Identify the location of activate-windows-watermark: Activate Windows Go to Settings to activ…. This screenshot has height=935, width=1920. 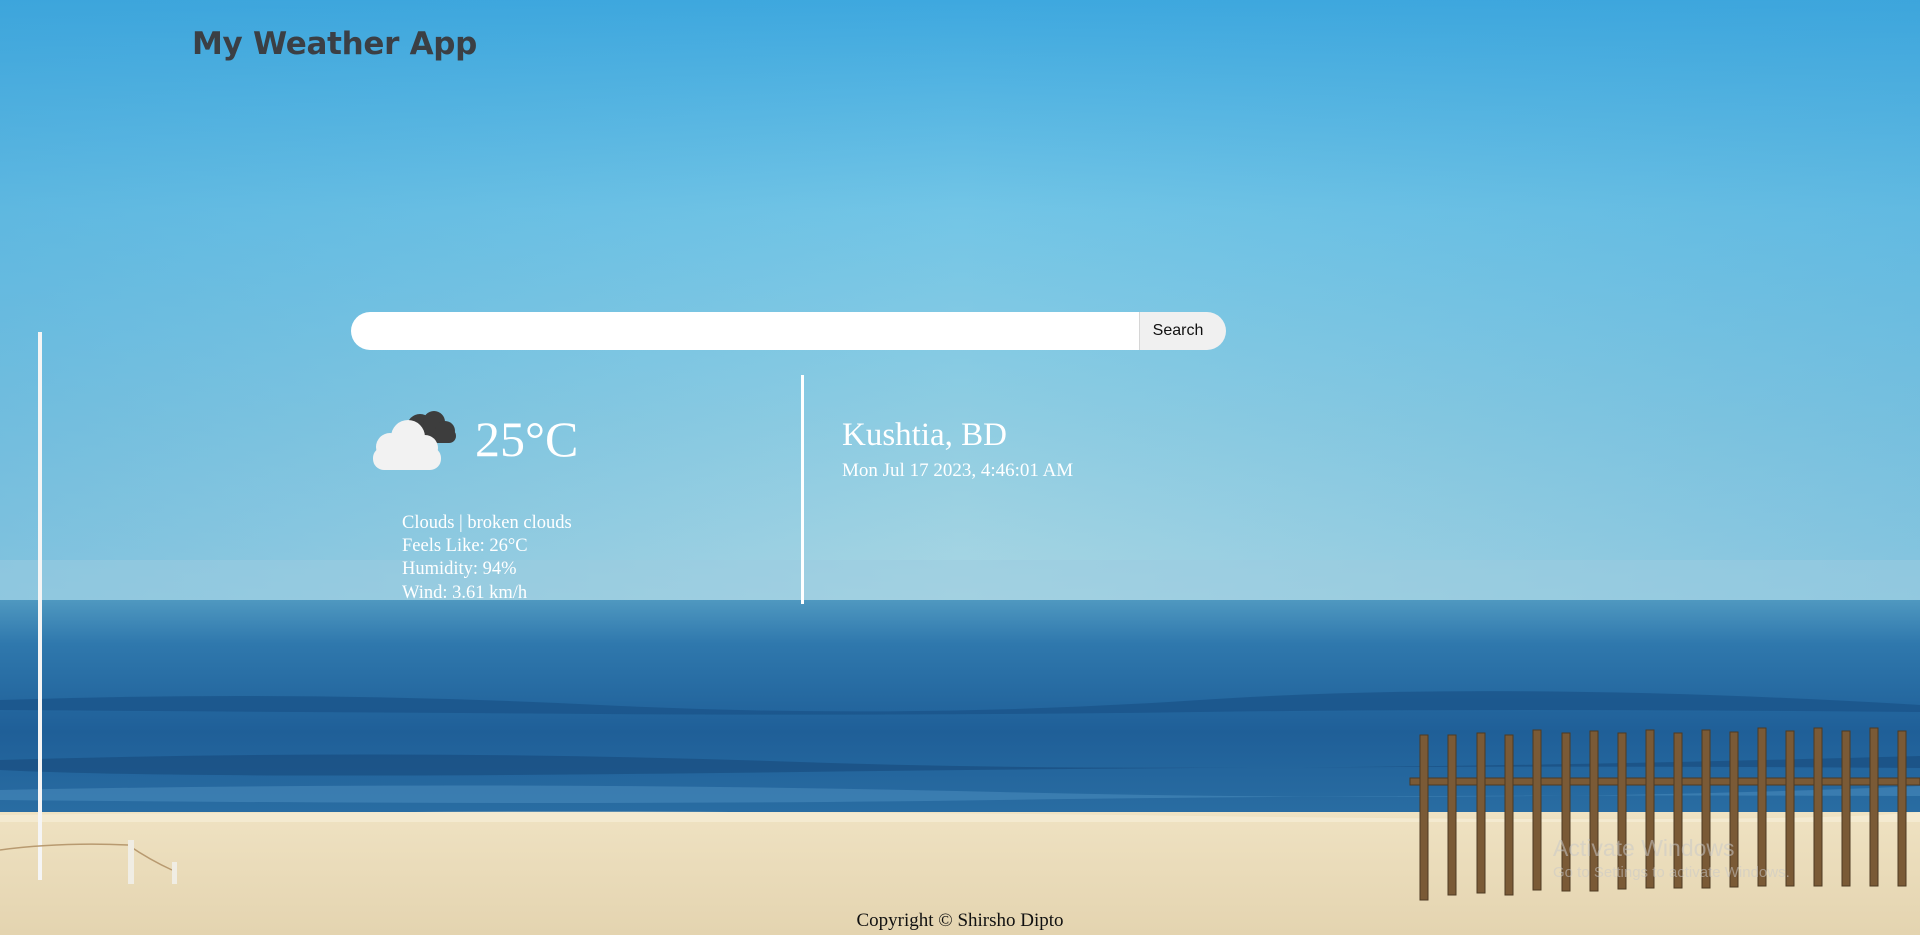
(1671, 858).